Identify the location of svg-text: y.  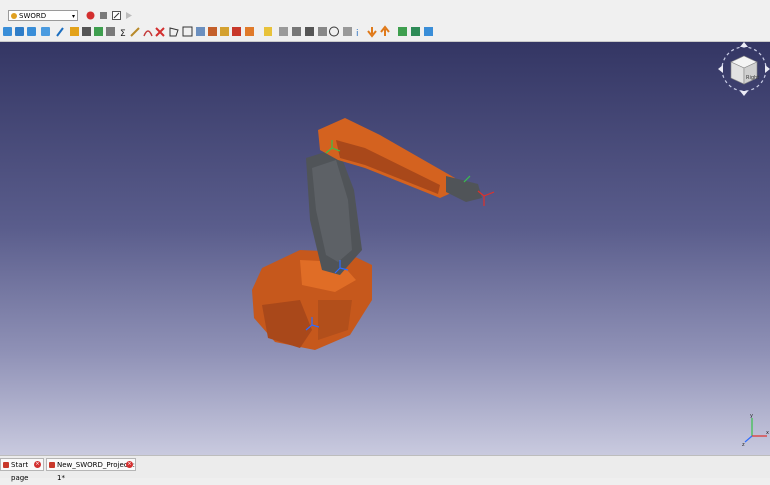
(751, 416).